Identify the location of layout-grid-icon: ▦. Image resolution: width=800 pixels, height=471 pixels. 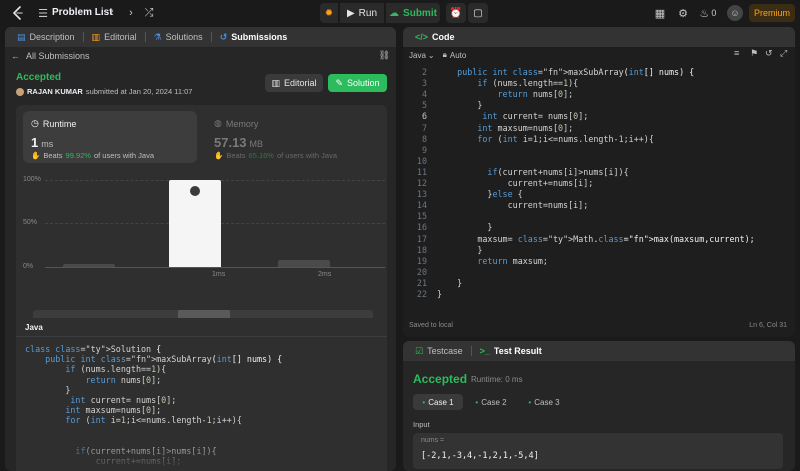
(660, 13).